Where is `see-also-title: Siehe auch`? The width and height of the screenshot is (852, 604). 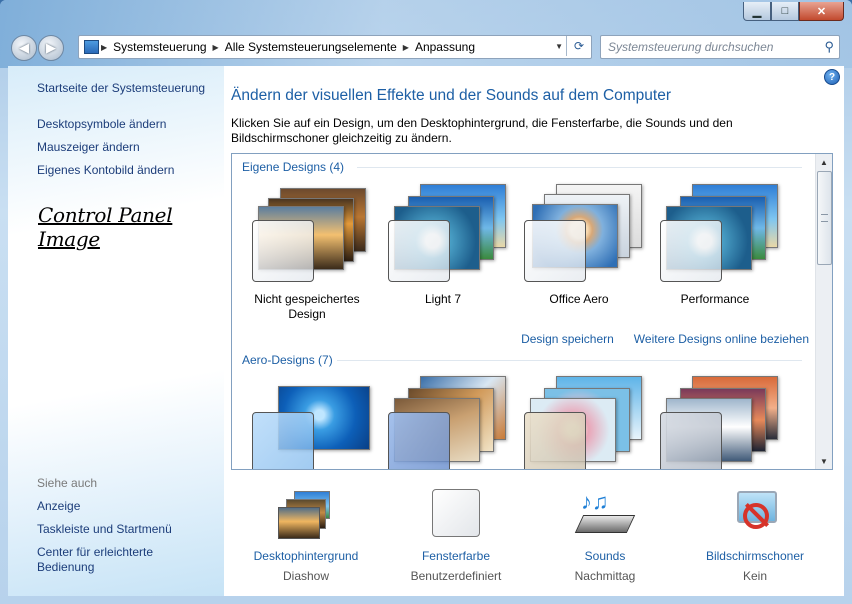
see-also-title: Siehe auch is located at coordinates (67, 483).